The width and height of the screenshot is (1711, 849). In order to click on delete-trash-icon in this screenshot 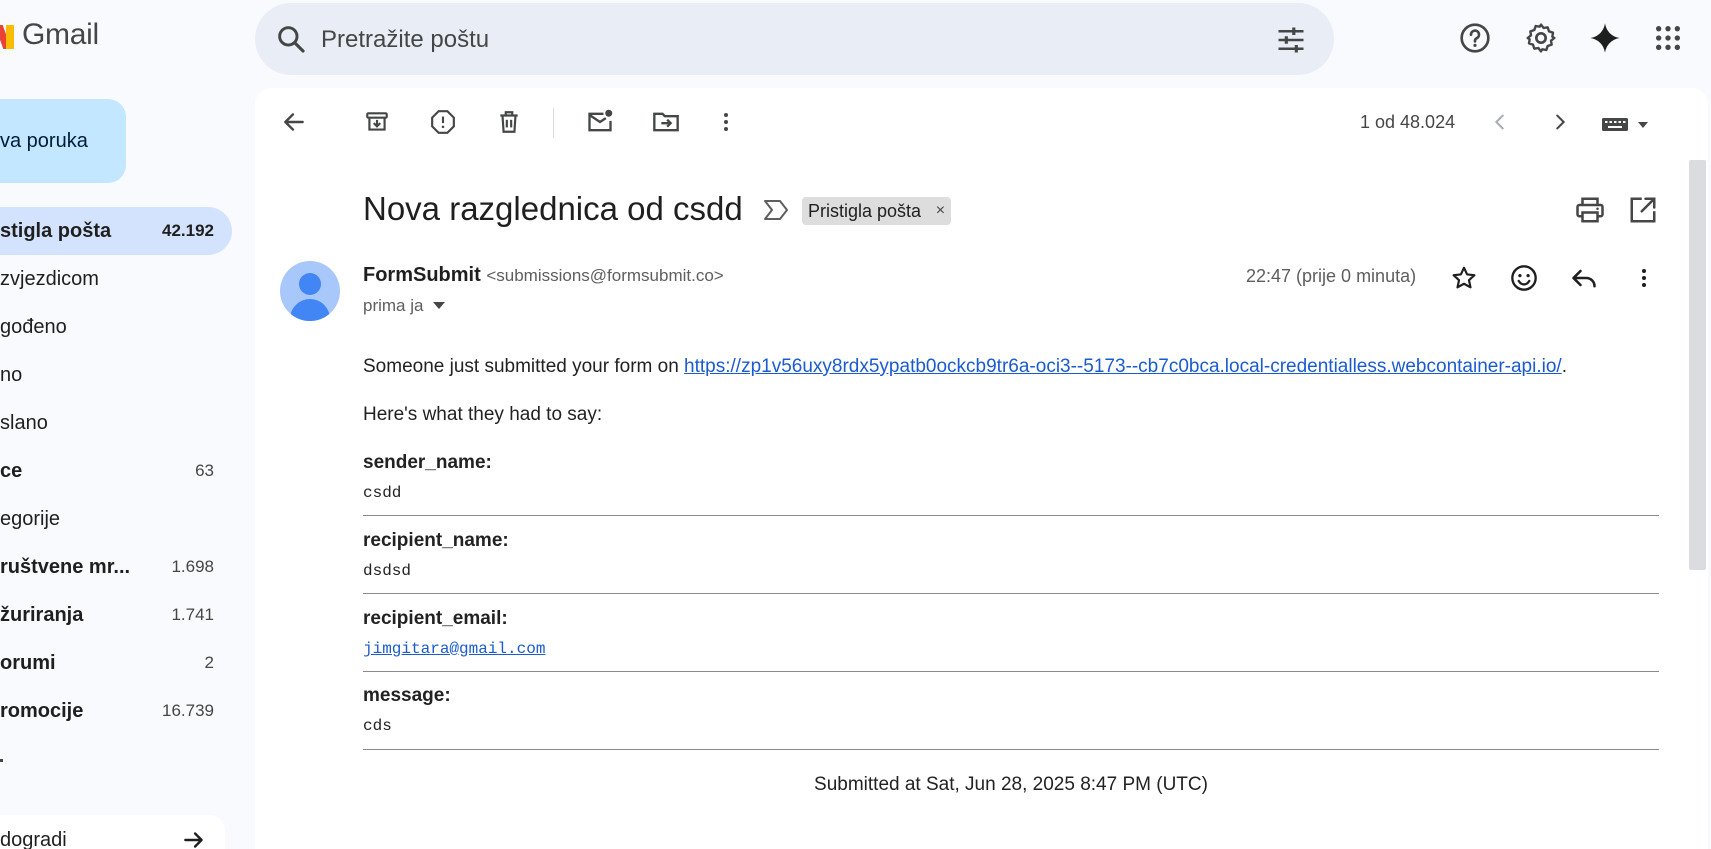, I will do `click(509, 122)`.